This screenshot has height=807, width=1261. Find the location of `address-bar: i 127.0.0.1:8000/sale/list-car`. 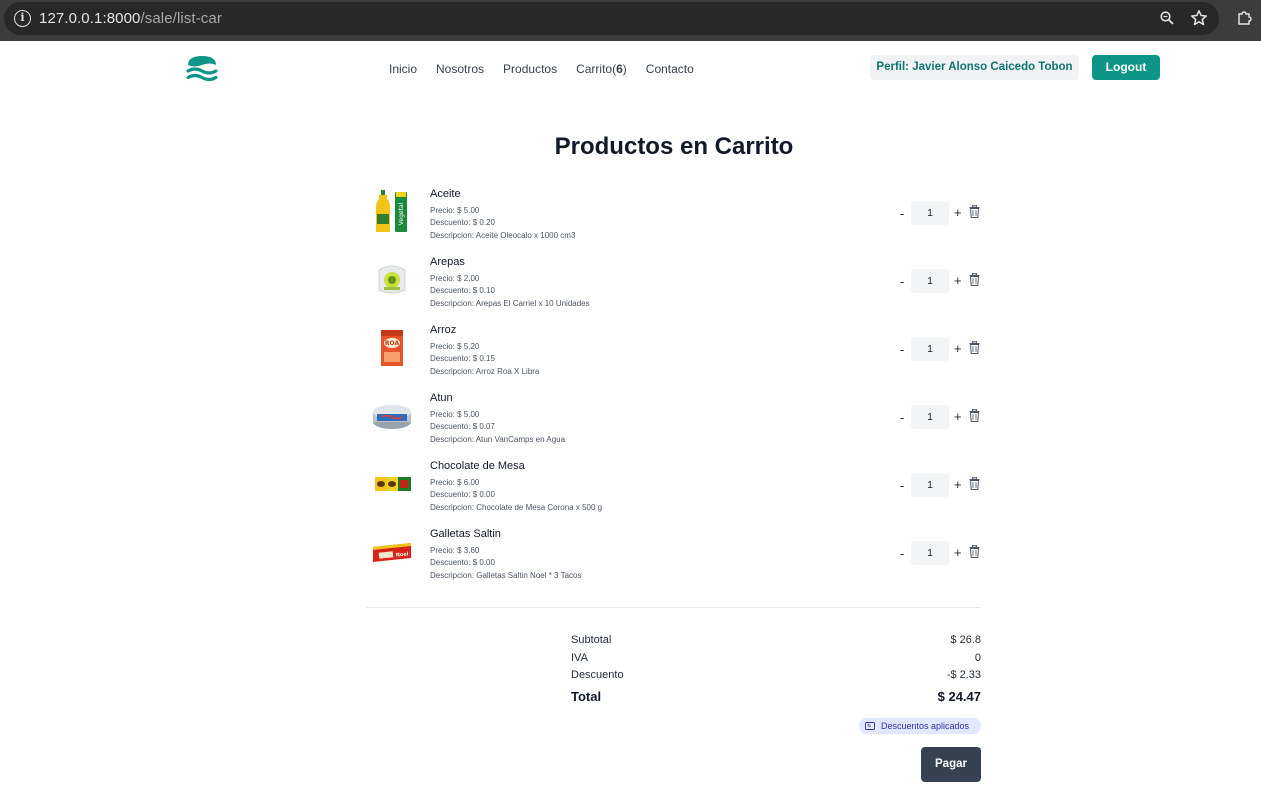

address-bar: i 127.0.0.1:8000/sale/list-car is located at coordinates (611, 18).